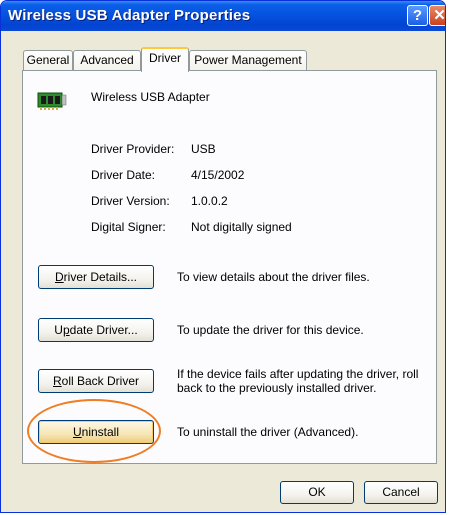 This screenshot has height=515, width=452. What do you see at coordinates (57, 381) in the screenshot?
I see `roll-back-mnemonic: R` at bounding box center [57, 381].